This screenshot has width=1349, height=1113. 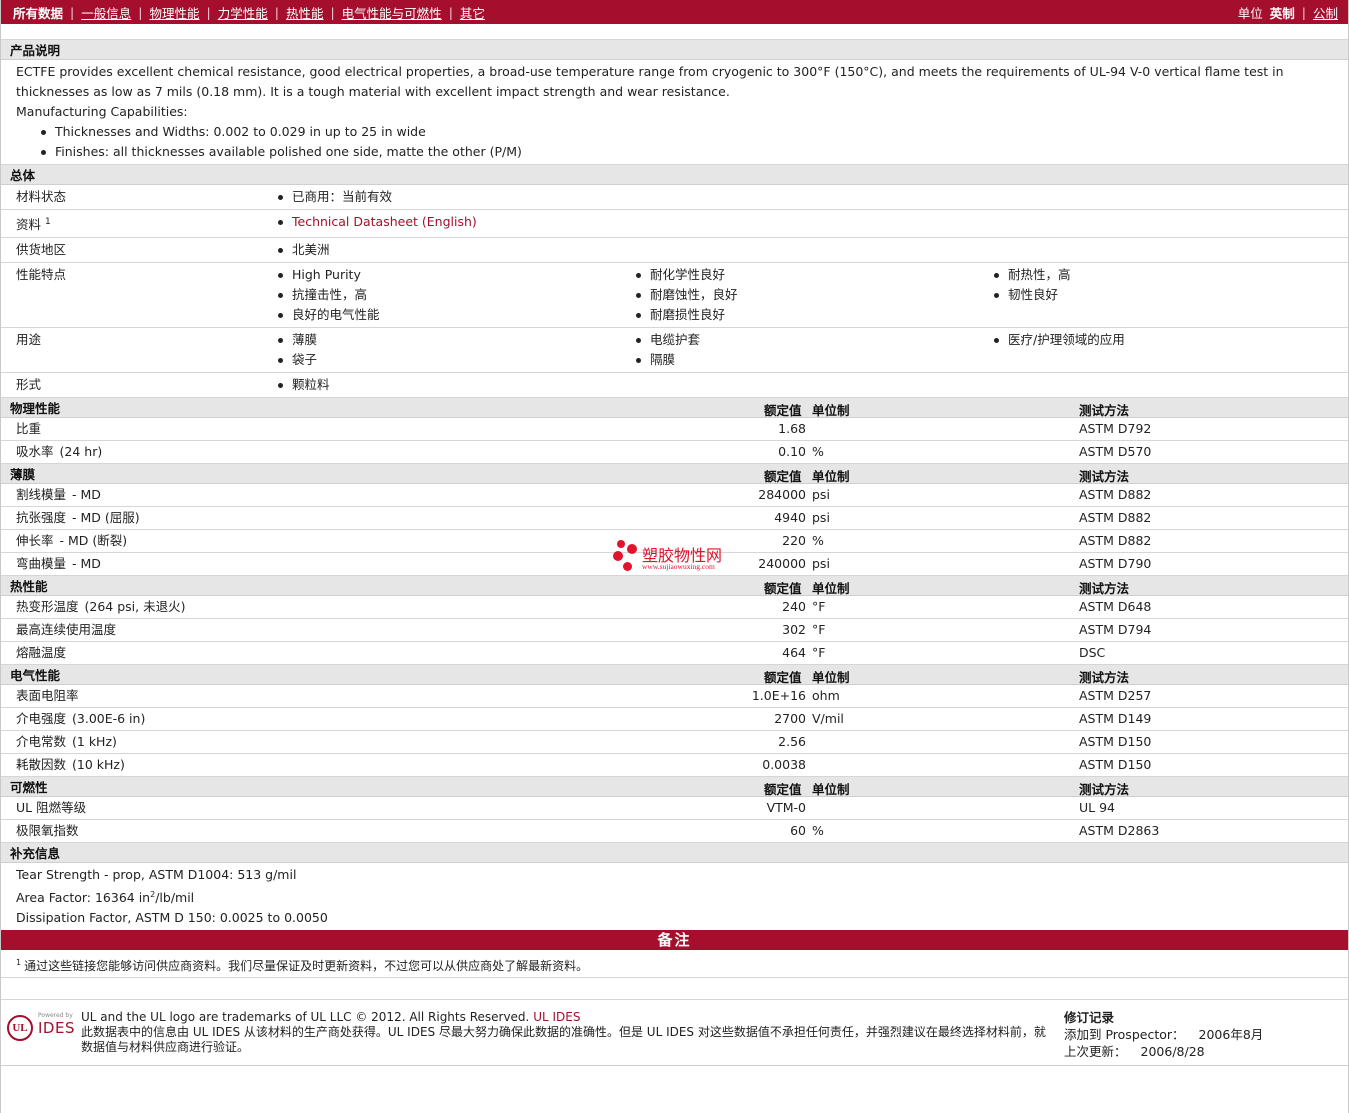 What do you see at coordinates (674, 831) in the screenshot?
I see `table-row: 极限氧指数 60% ASTM D2863` at bounding box center [674, 831].